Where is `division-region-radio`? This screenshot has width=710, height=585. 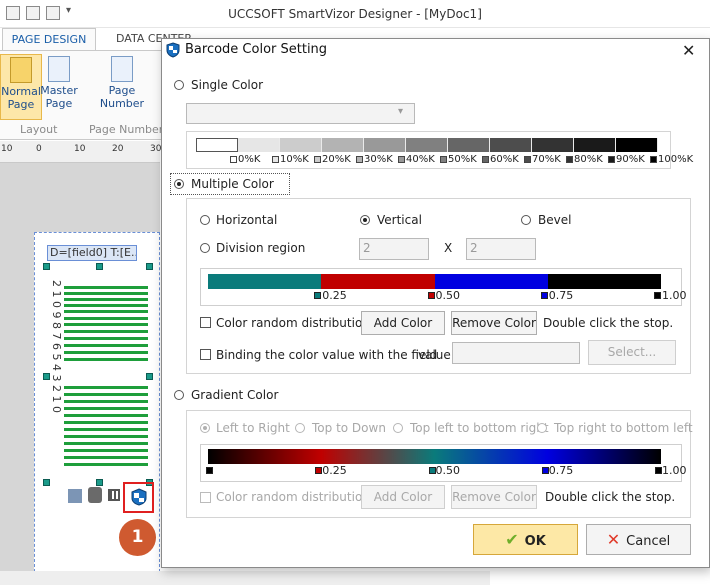
division-region-radio is located at coordinates (205, 248).